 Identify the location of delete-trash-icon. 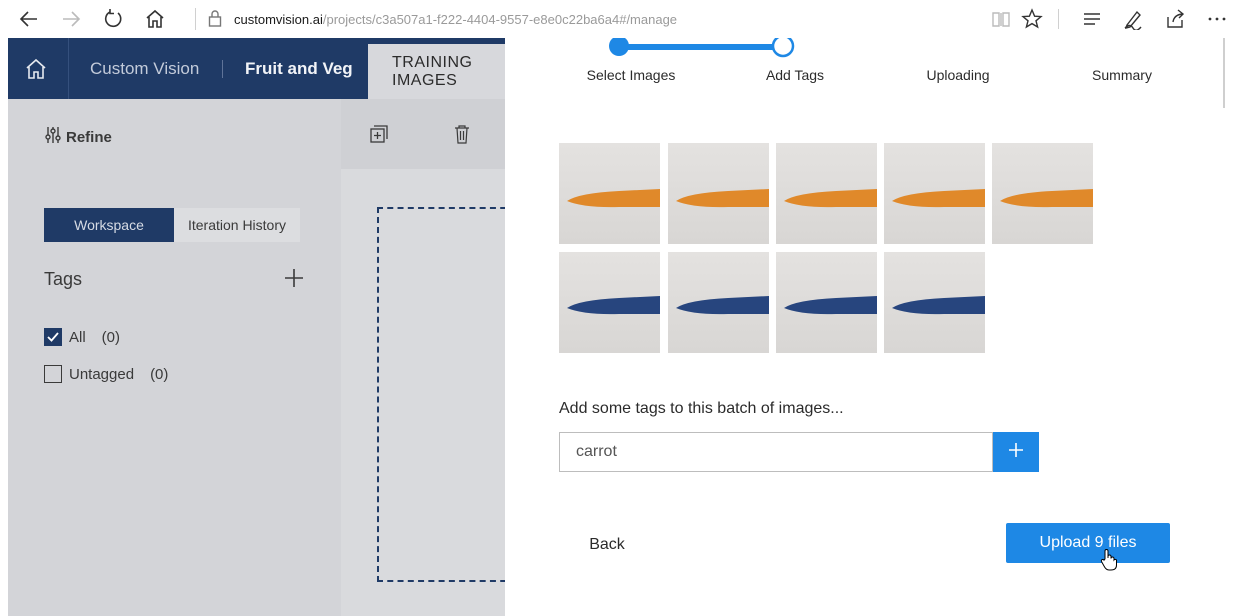
(462, 136).